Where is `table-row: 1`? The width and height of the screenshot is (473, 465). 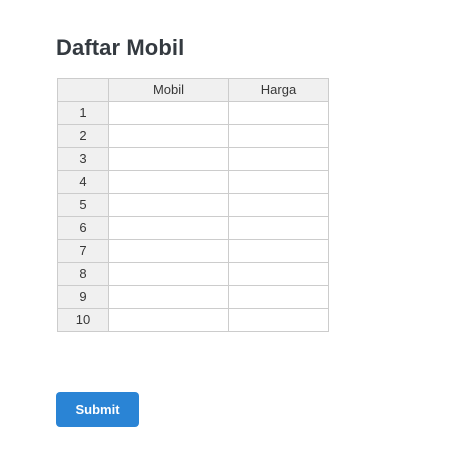 table-row: 1 is located at coordinates (193, 113).